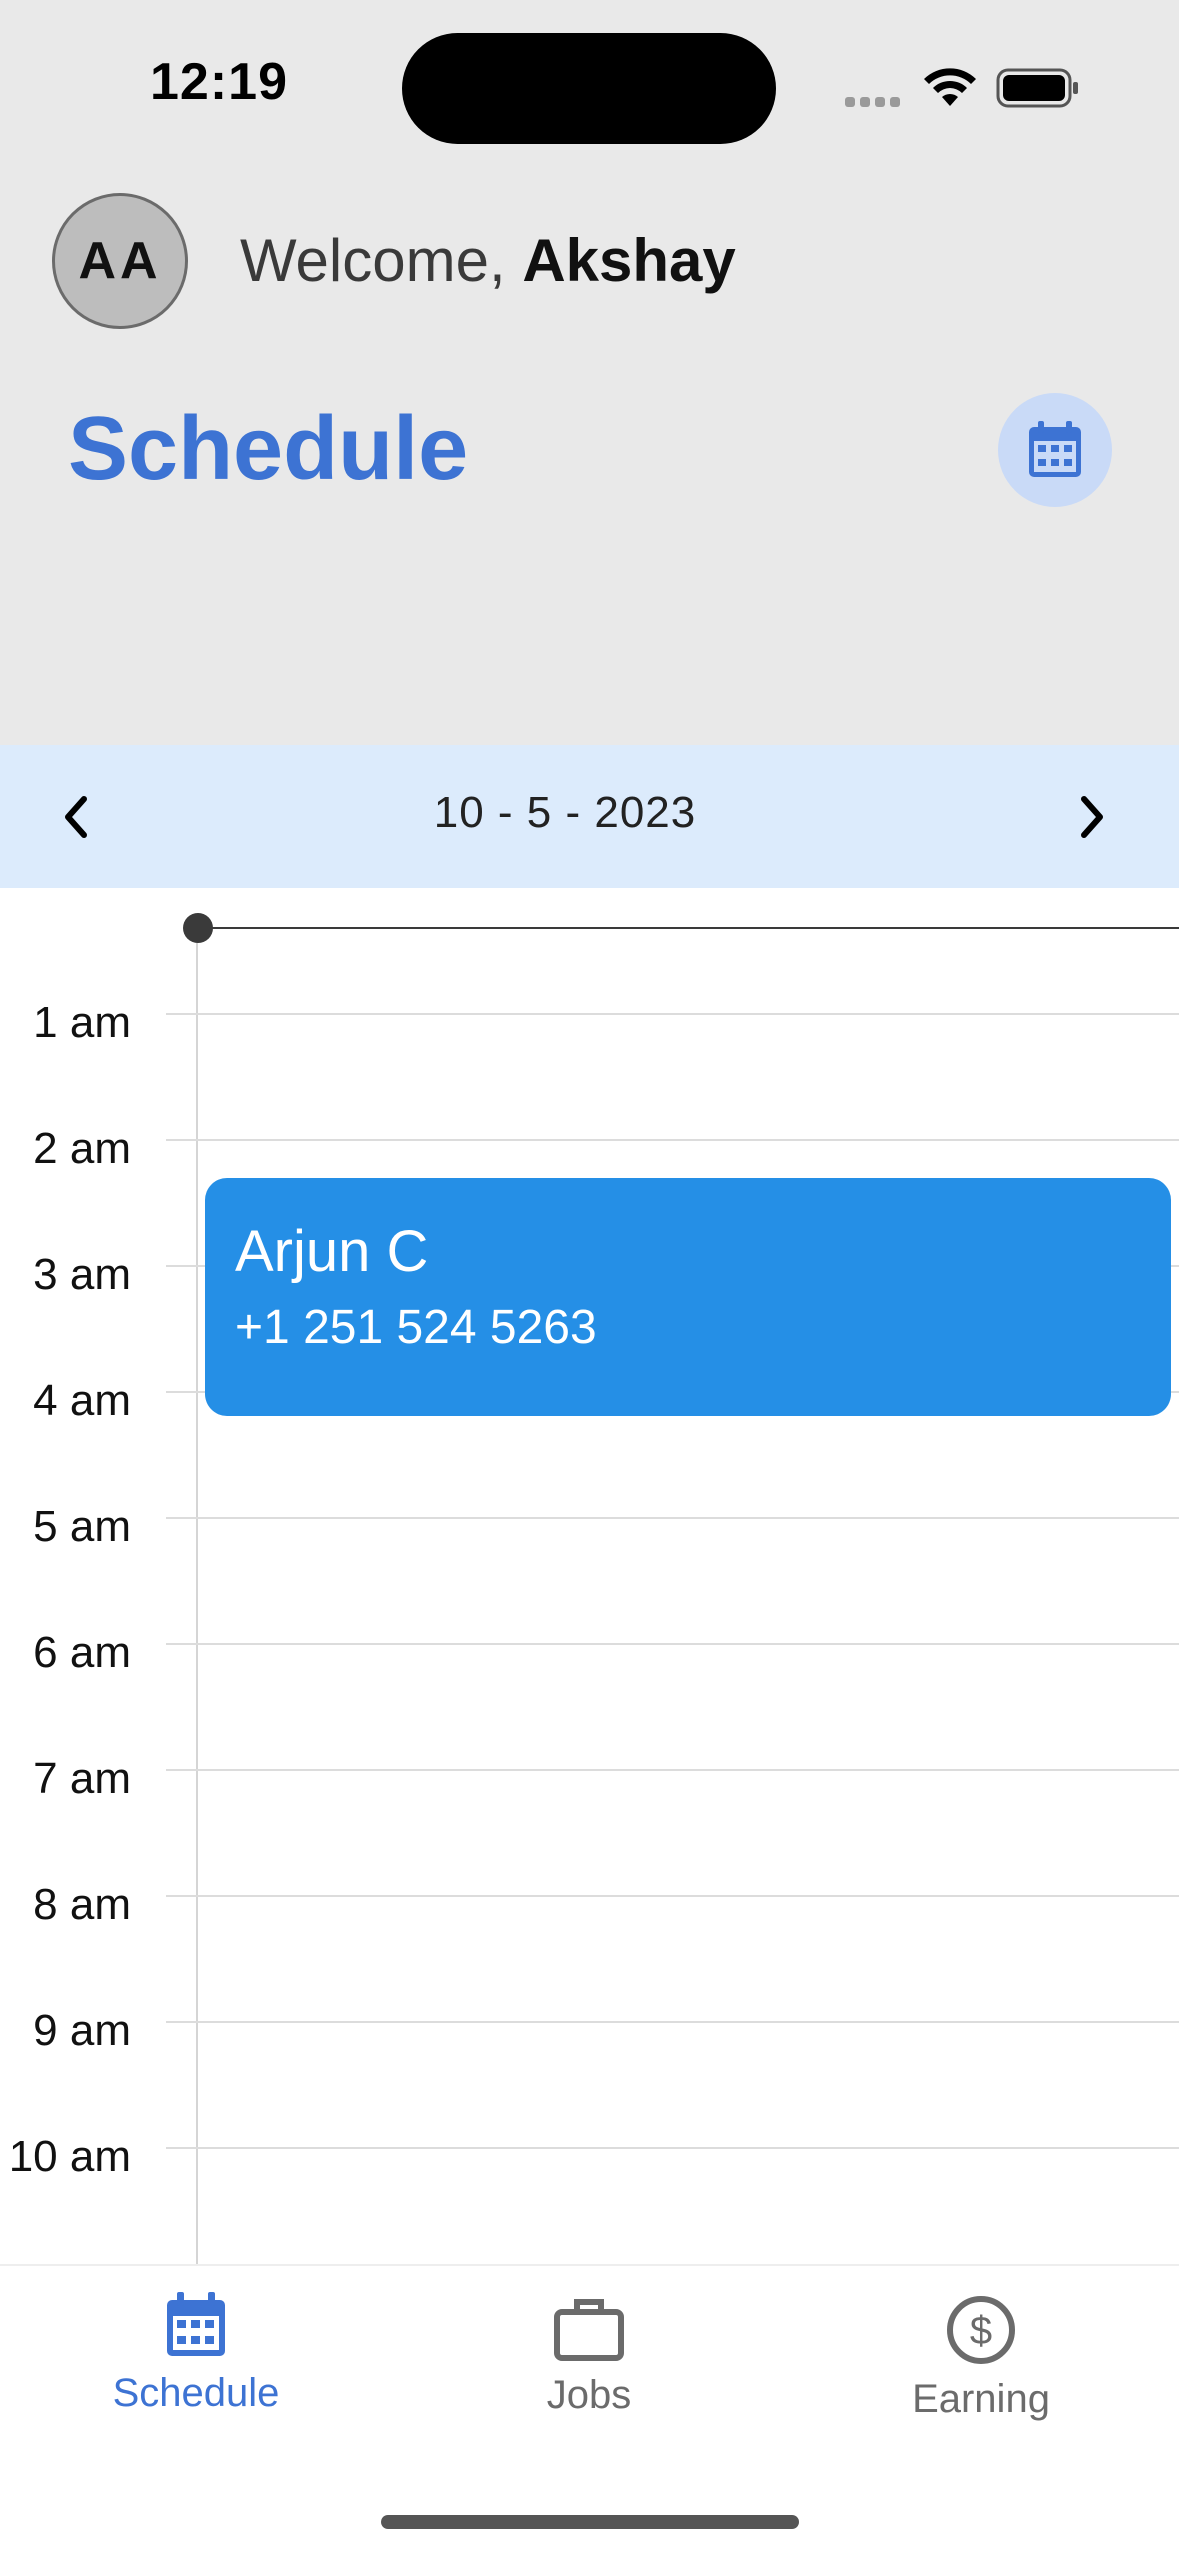 The height and width of the screenshot is (2558, 1179). I want to click on hour-label: 1 am, so click(82, 1022).